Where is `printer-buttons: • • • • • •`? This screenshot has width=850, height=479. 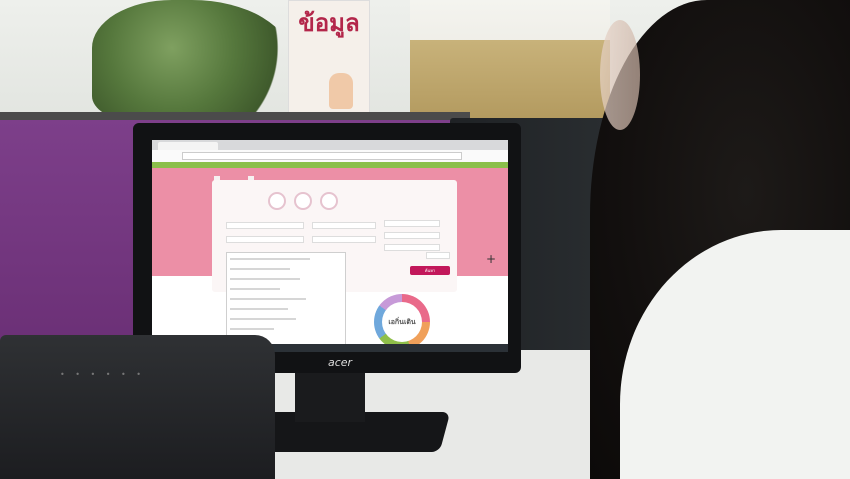
printer-buttons: • • • • • • is located at coordinates (103, 374).